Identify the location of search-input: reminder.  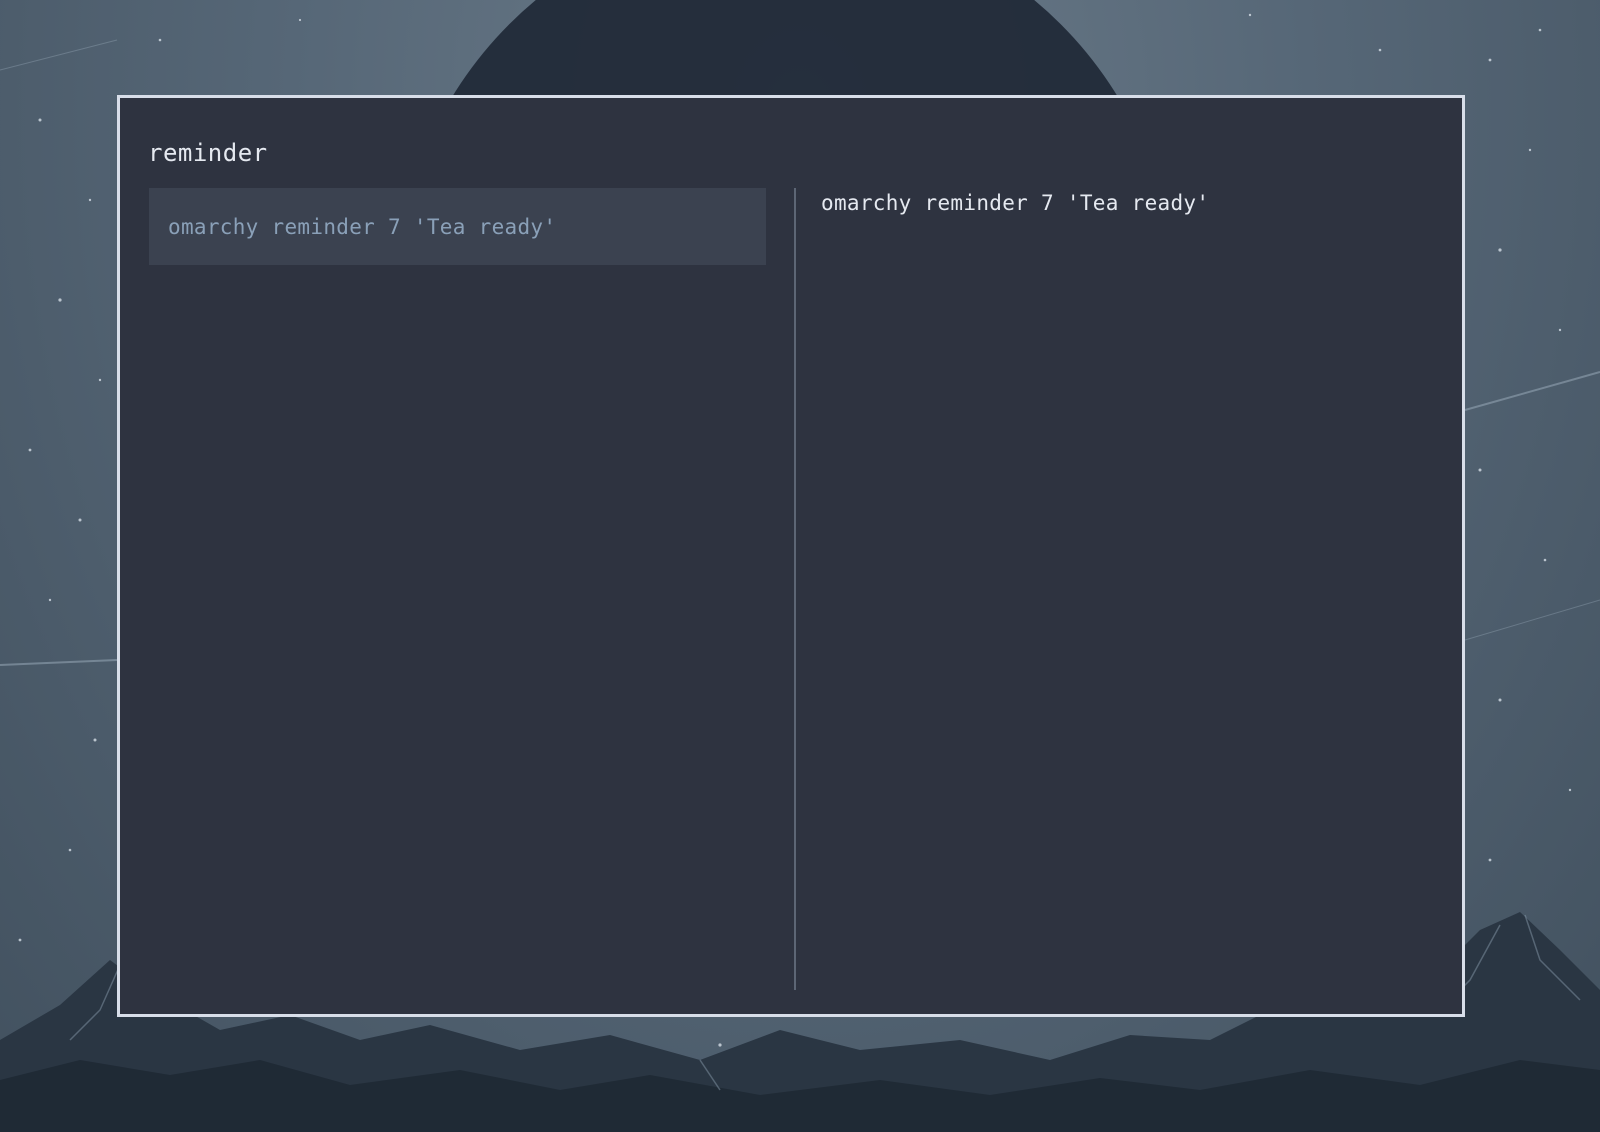
(208, 153).